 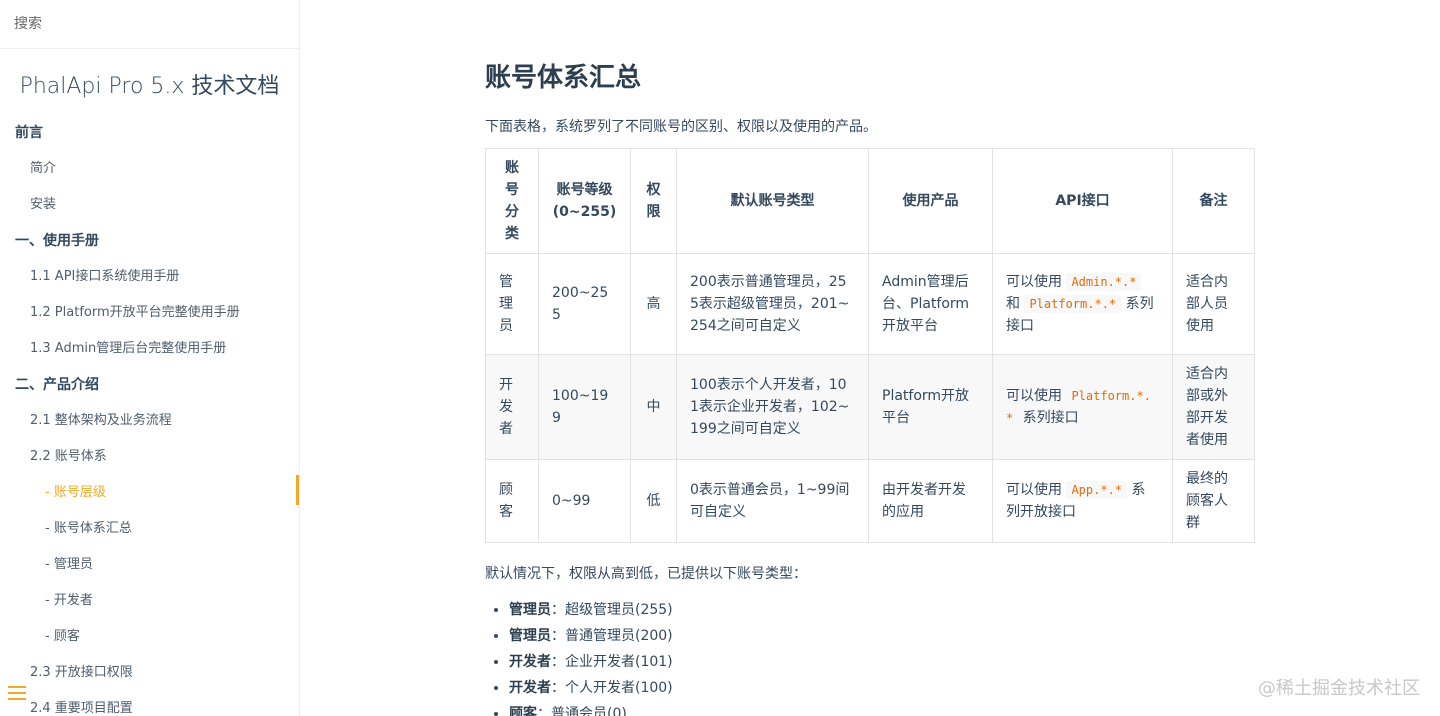 I want to click on default-types-text: 默认情况下，权限从高到低，已提供以下账号类型：, so click(x=646, y=574).